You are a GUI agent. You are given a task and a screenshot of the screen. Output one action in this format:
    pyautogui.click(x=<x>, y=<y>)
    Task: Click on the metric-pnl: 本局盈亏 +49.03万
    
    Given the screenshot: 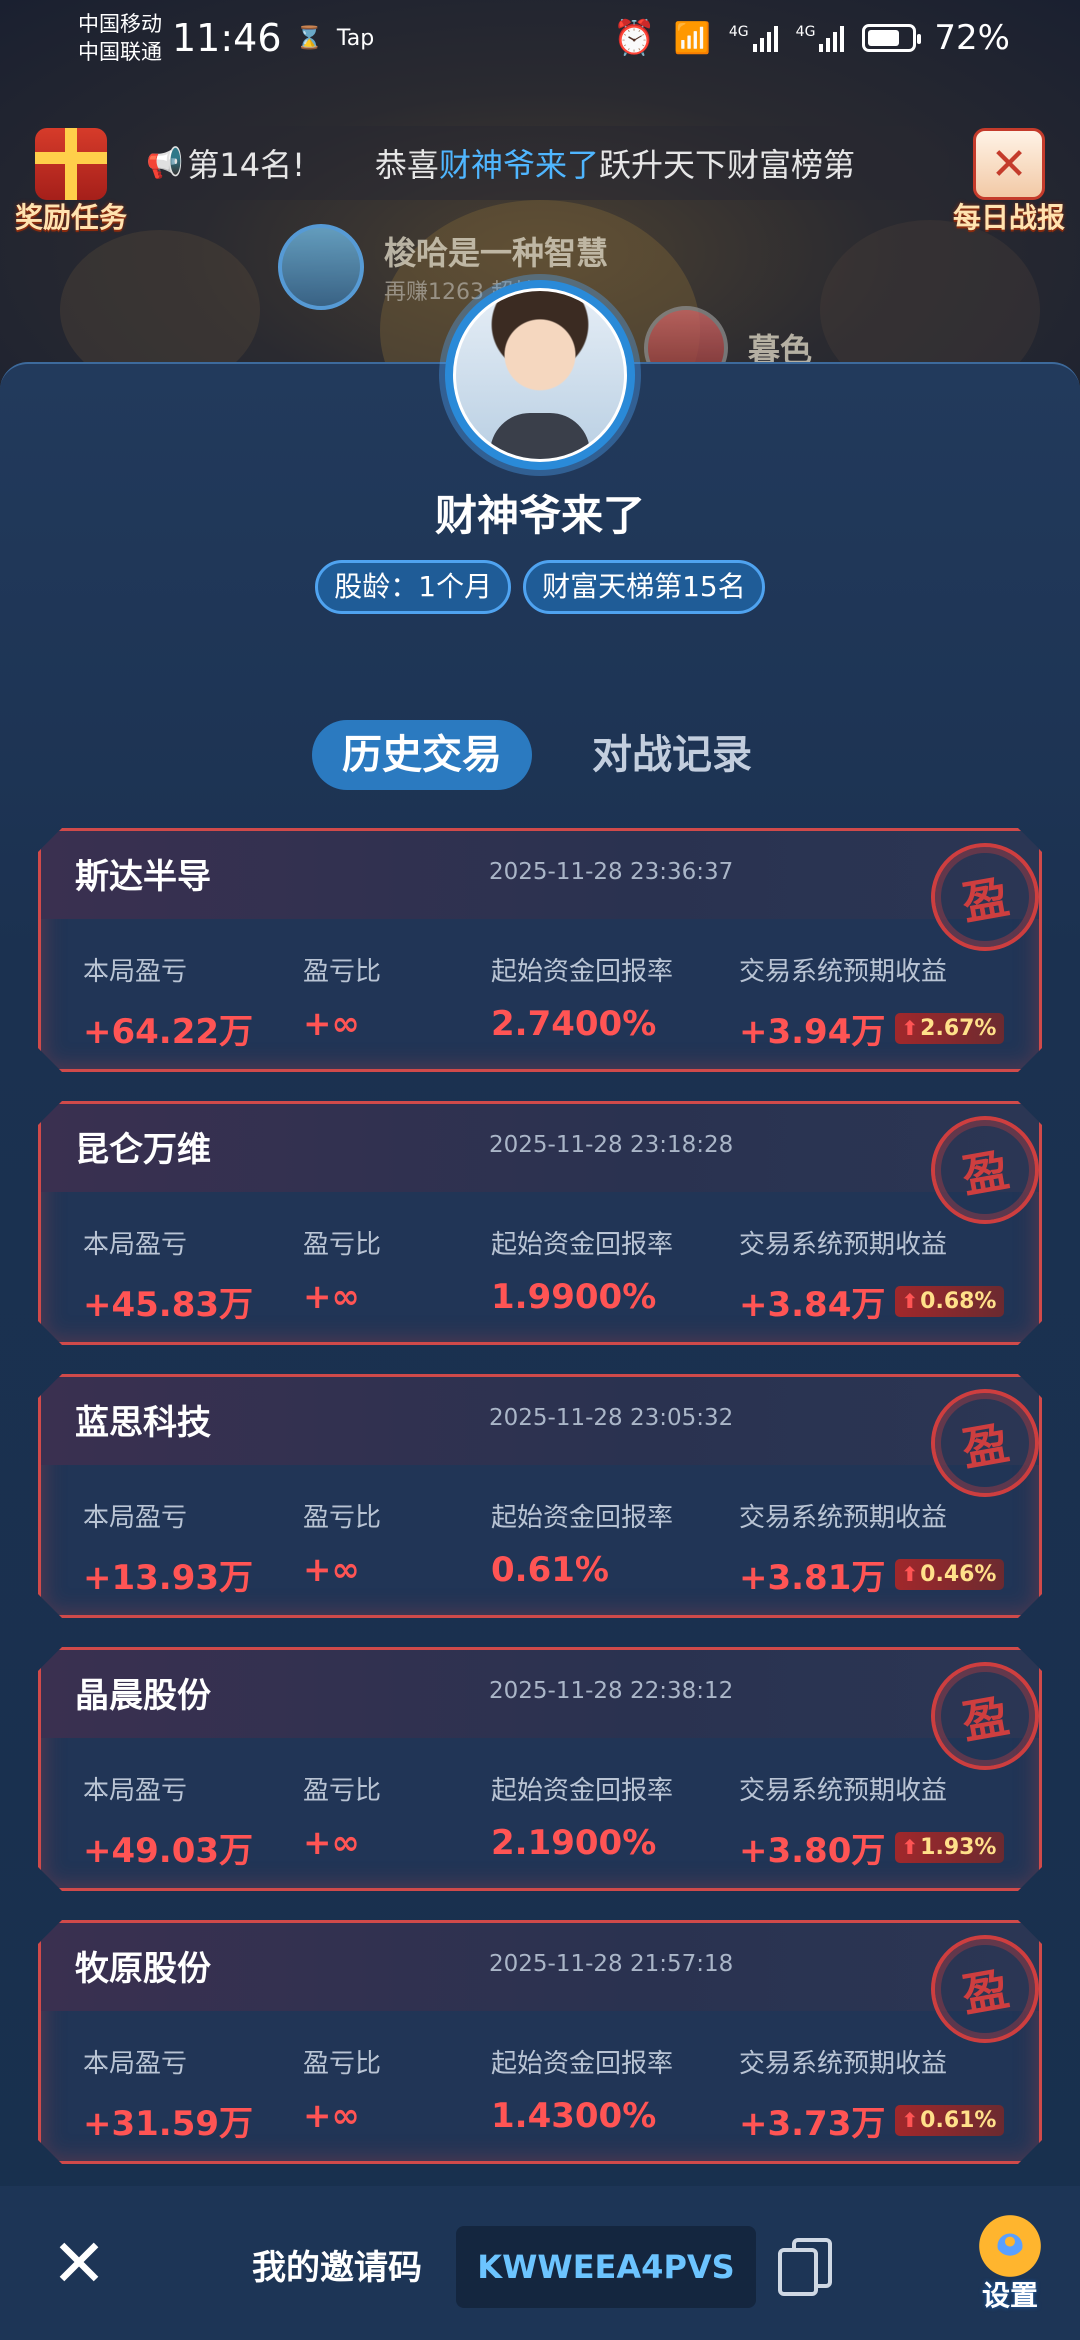 What is the action you would take?
    pyautogui.click(x=168, y=1821)
    